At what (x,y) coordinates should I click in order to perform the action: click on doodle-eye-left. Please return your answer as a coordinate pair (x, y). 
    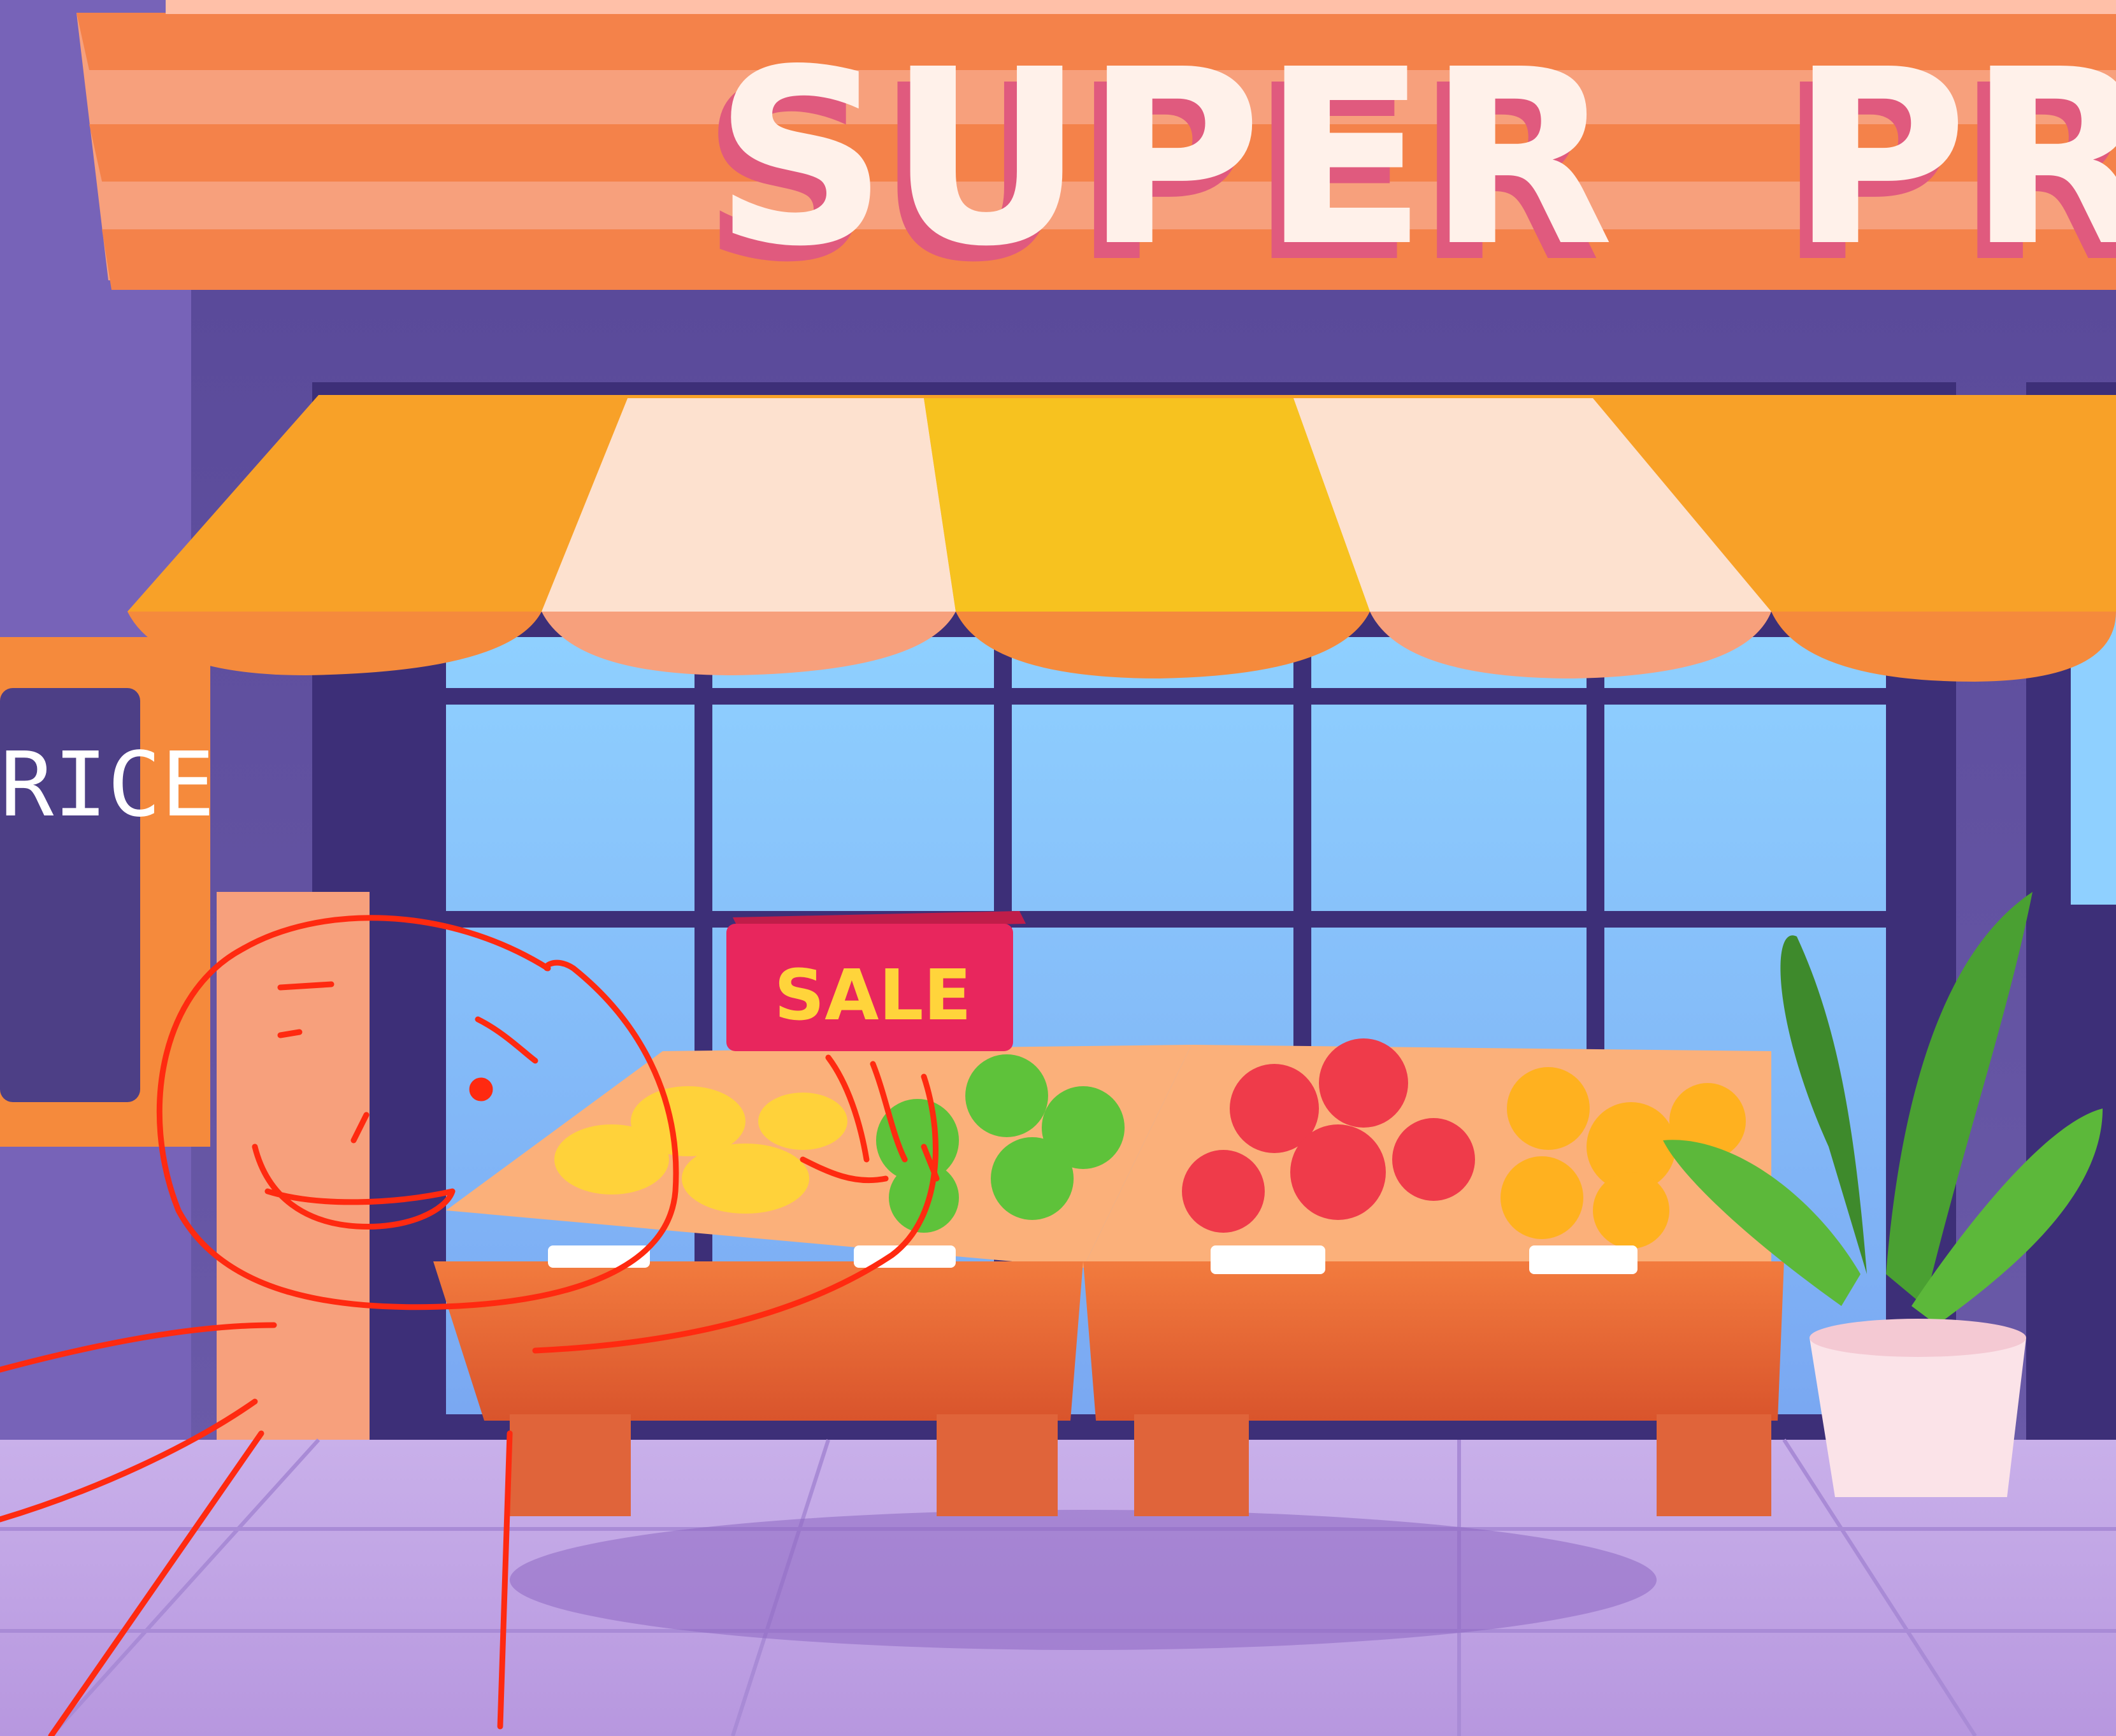
    Looking at the image, I should click on (306, 986).